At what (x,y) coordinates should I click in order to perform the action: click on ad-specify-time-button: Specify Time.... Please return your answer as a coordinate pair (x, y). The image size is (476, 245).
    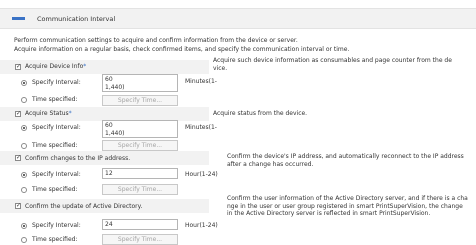
    Looking at the image, I should click on (140, 239).